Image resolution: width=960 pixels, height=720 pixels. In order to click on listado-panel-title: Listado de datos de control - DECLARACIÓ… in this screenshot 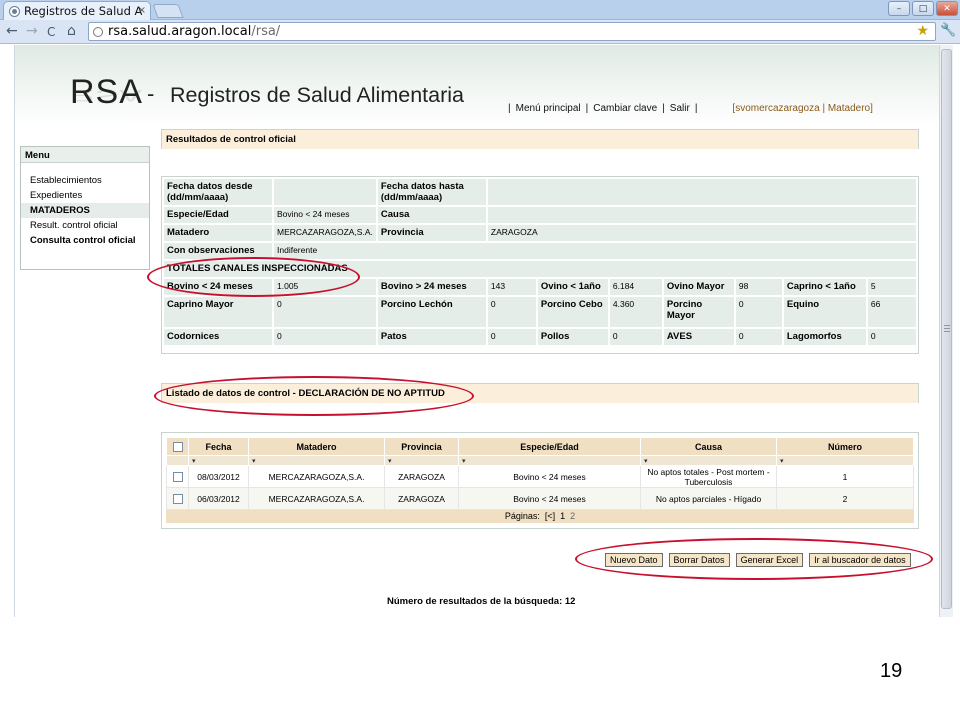, I will do `click(540, 393)`.